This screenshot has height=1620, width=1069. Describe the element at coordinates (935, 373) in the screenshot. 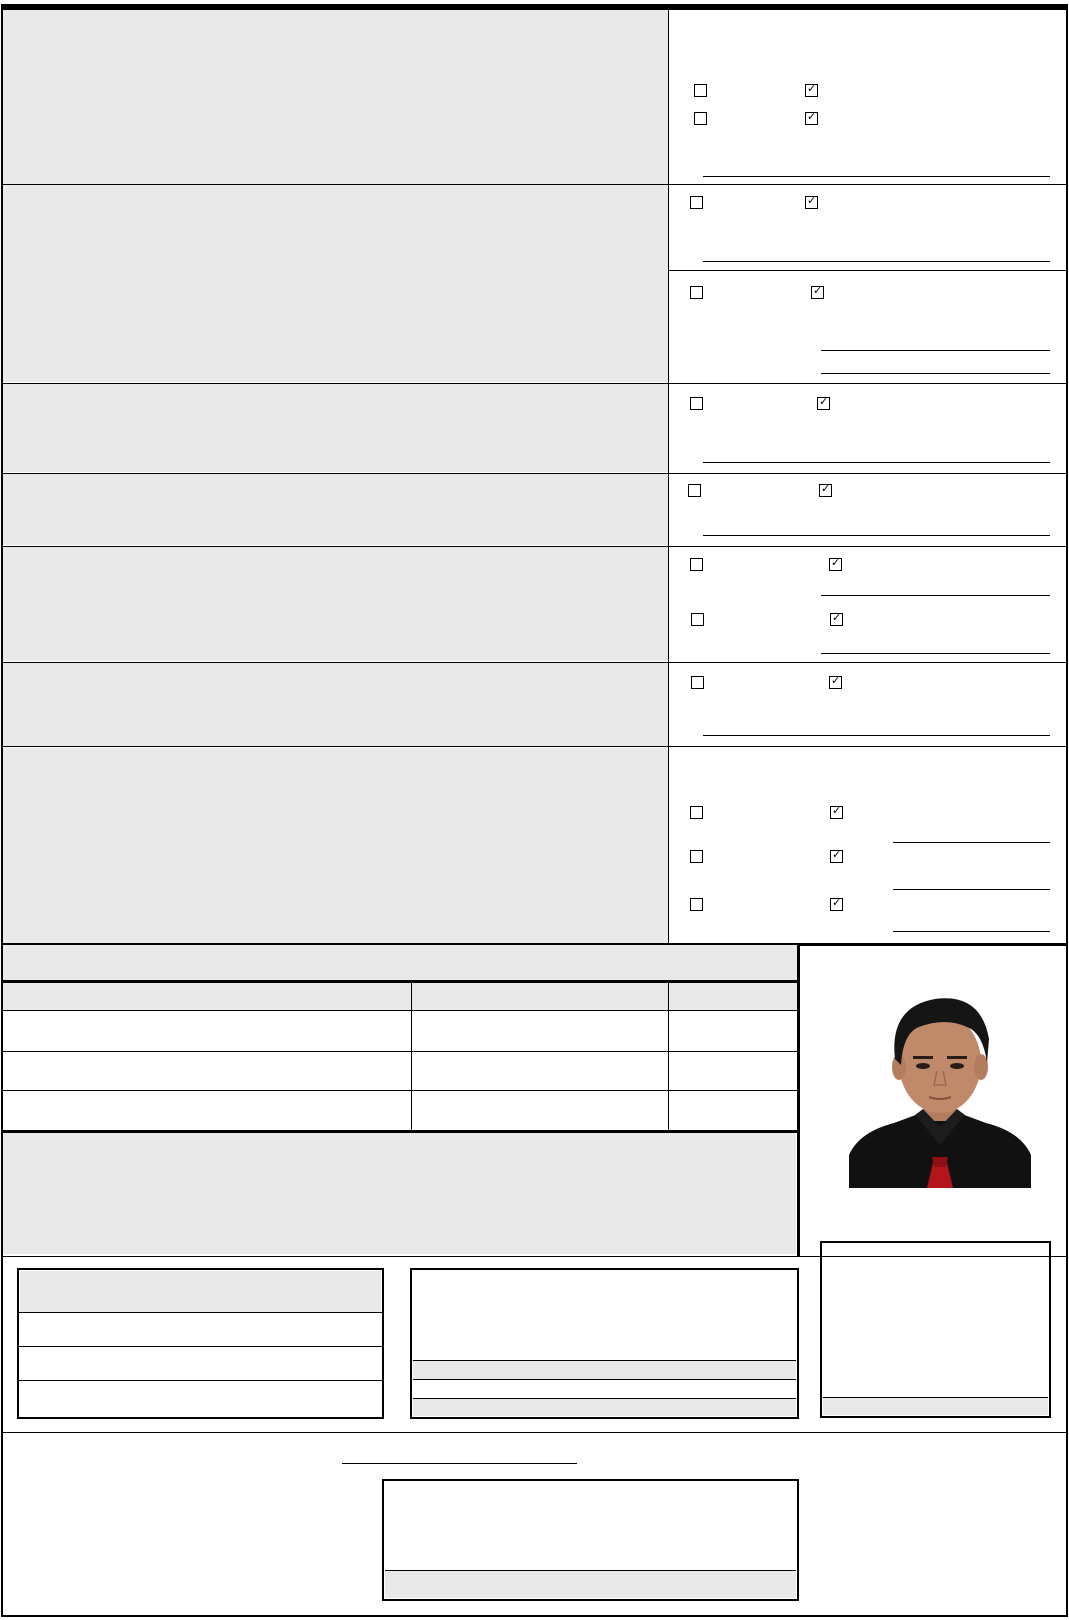

I see `q35b-status-line` at that location.